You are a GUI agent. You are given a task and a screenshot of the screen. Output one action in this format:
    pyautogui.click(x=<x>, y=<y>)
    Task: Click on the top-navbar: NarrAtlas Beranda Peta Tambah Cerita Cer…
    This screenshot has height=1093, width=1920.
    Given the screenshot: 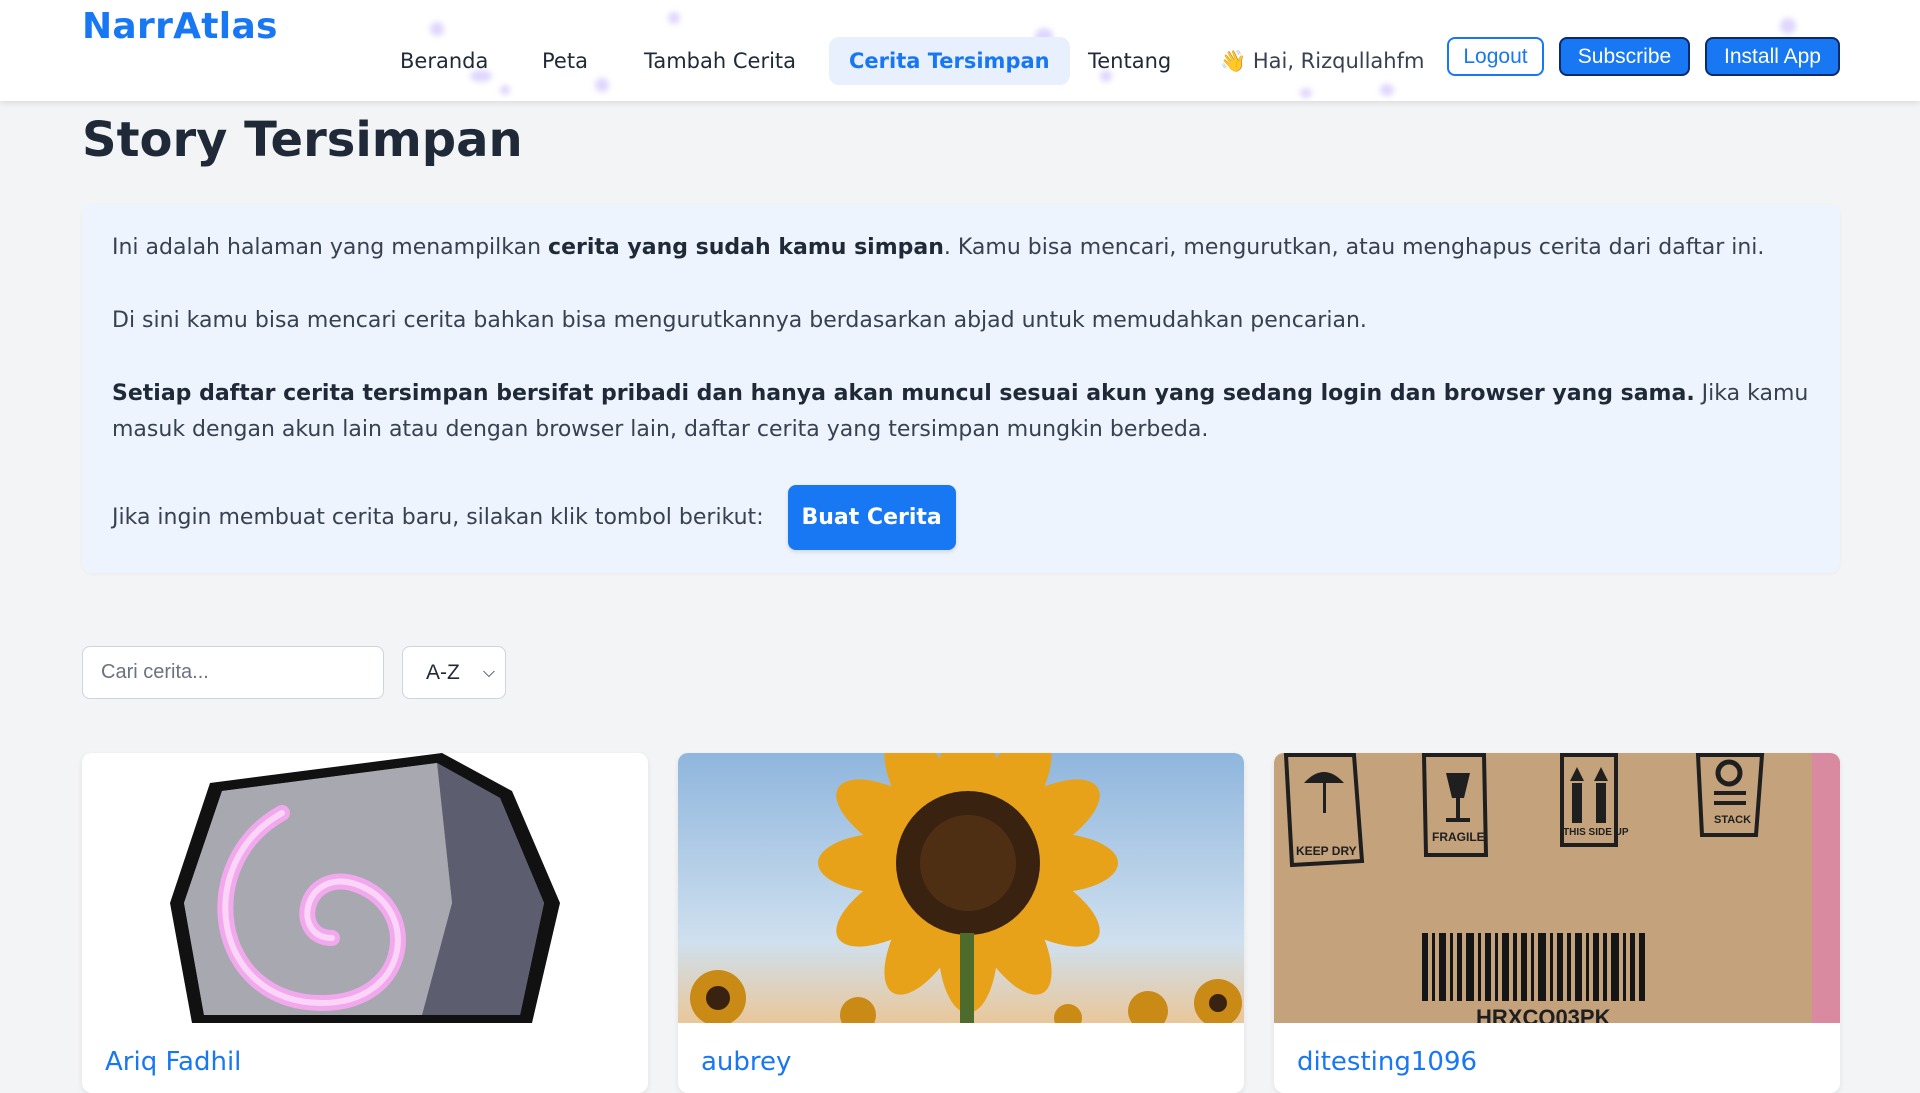 What is the action you would take?
    pyautogui.click(x=960, y=50)
    